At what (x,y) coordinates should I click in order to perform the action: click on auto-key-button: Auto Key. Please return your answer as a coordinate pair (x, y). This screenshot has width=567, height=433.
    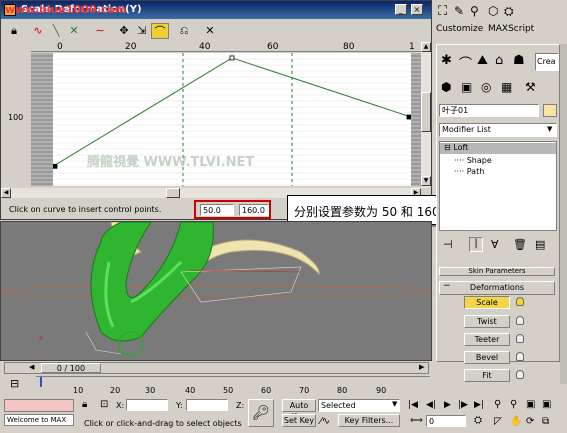
    Looking at the image, I should click on (299, 410).